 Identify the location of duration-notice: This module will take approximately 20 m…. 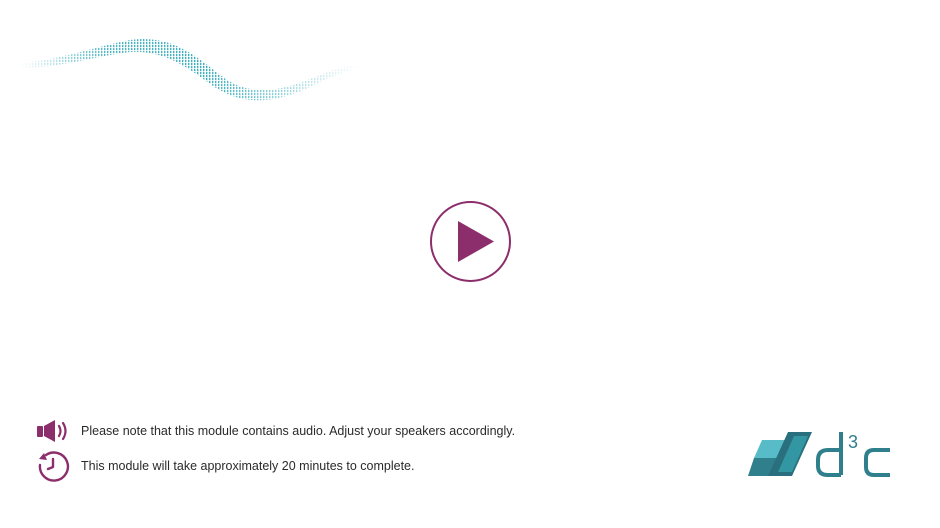
(225, 466).